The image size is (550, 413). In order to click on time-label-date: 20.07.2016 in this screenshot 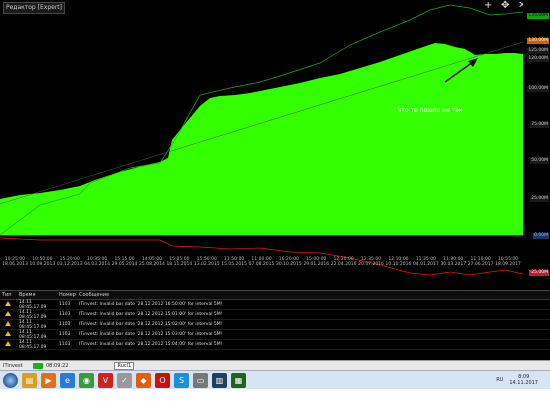, I will do `click(371, 264)`.